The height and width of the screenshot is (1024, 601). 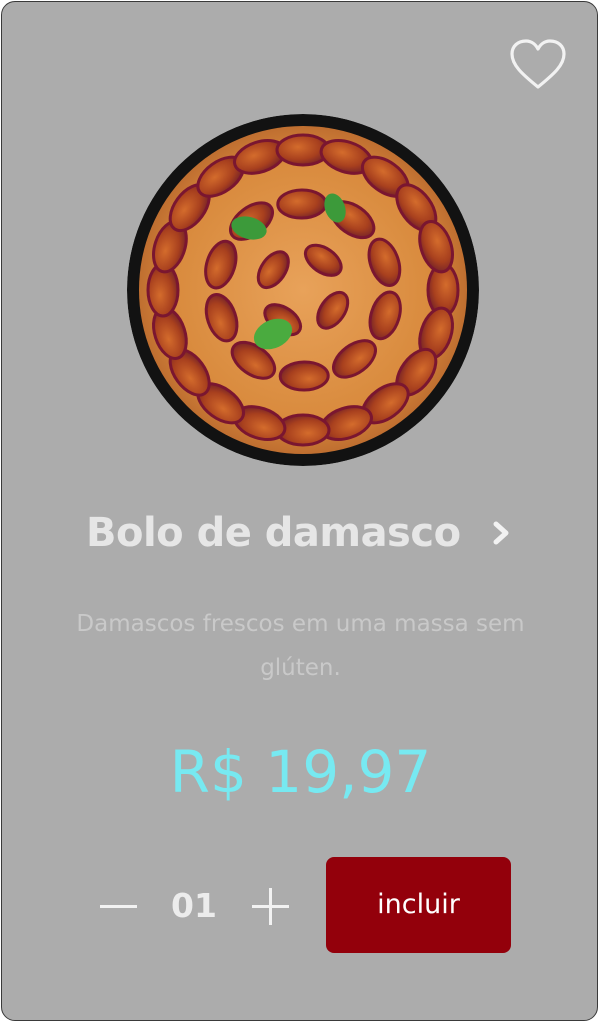 I want to click on favorite-button, so click(x=538, y=66).